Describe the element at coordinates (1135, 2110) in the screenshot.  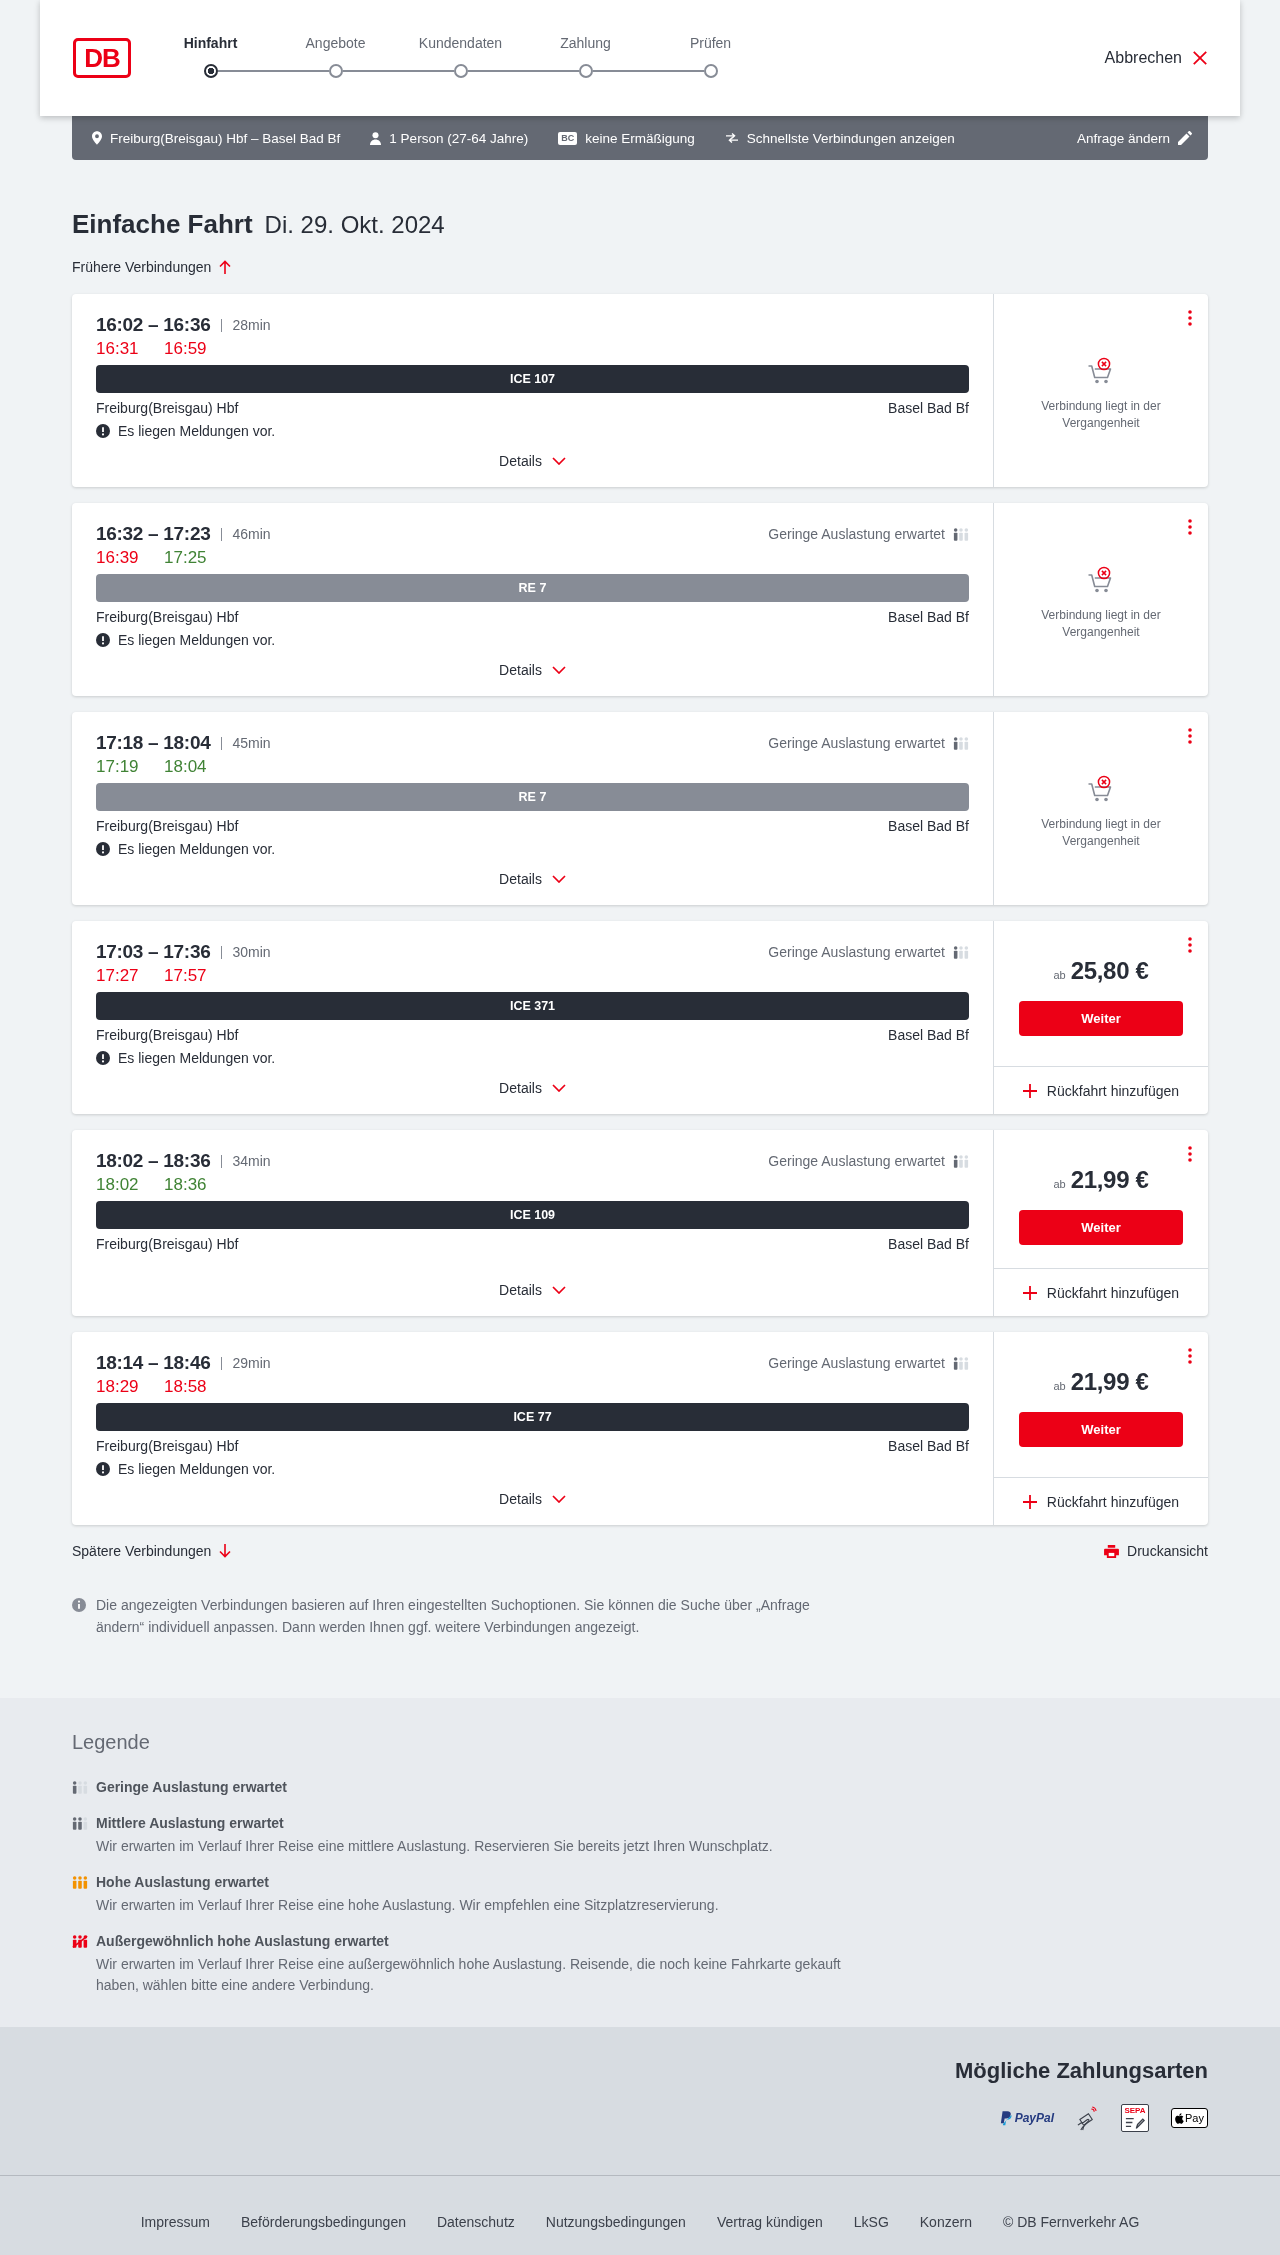
I see `sepa-label: SEPA` at that location.